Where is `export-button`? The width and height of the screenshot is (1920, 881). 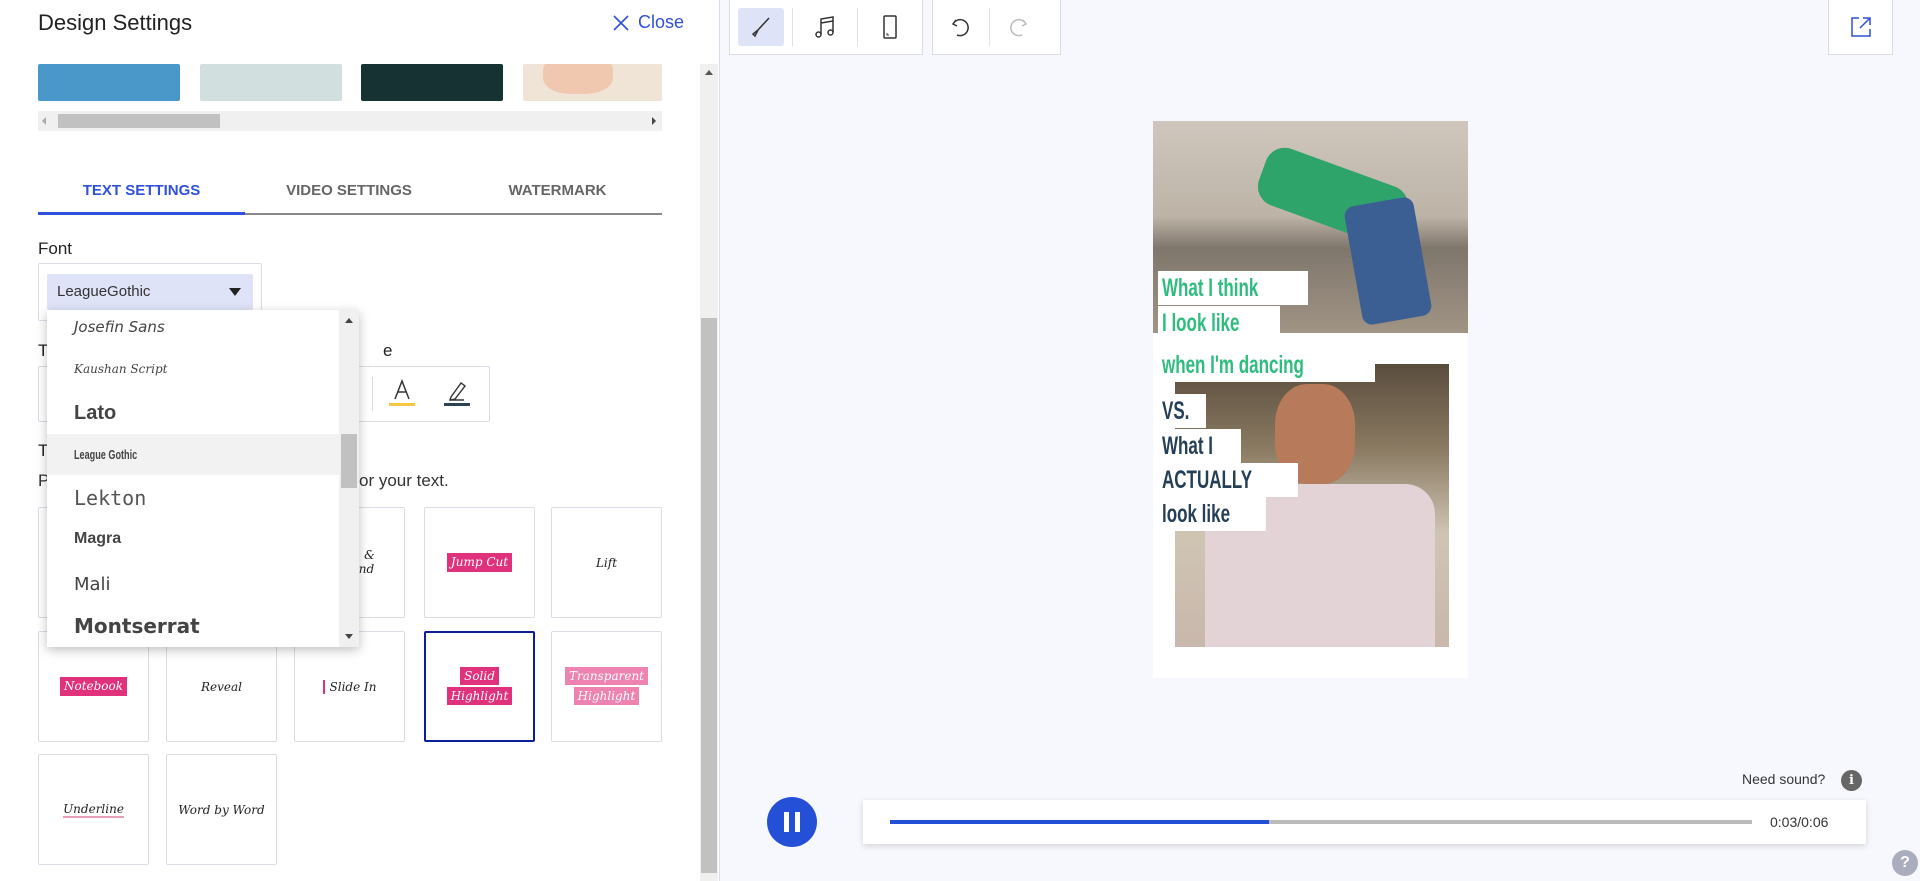 export-button is located at coordinates (1860, 27).